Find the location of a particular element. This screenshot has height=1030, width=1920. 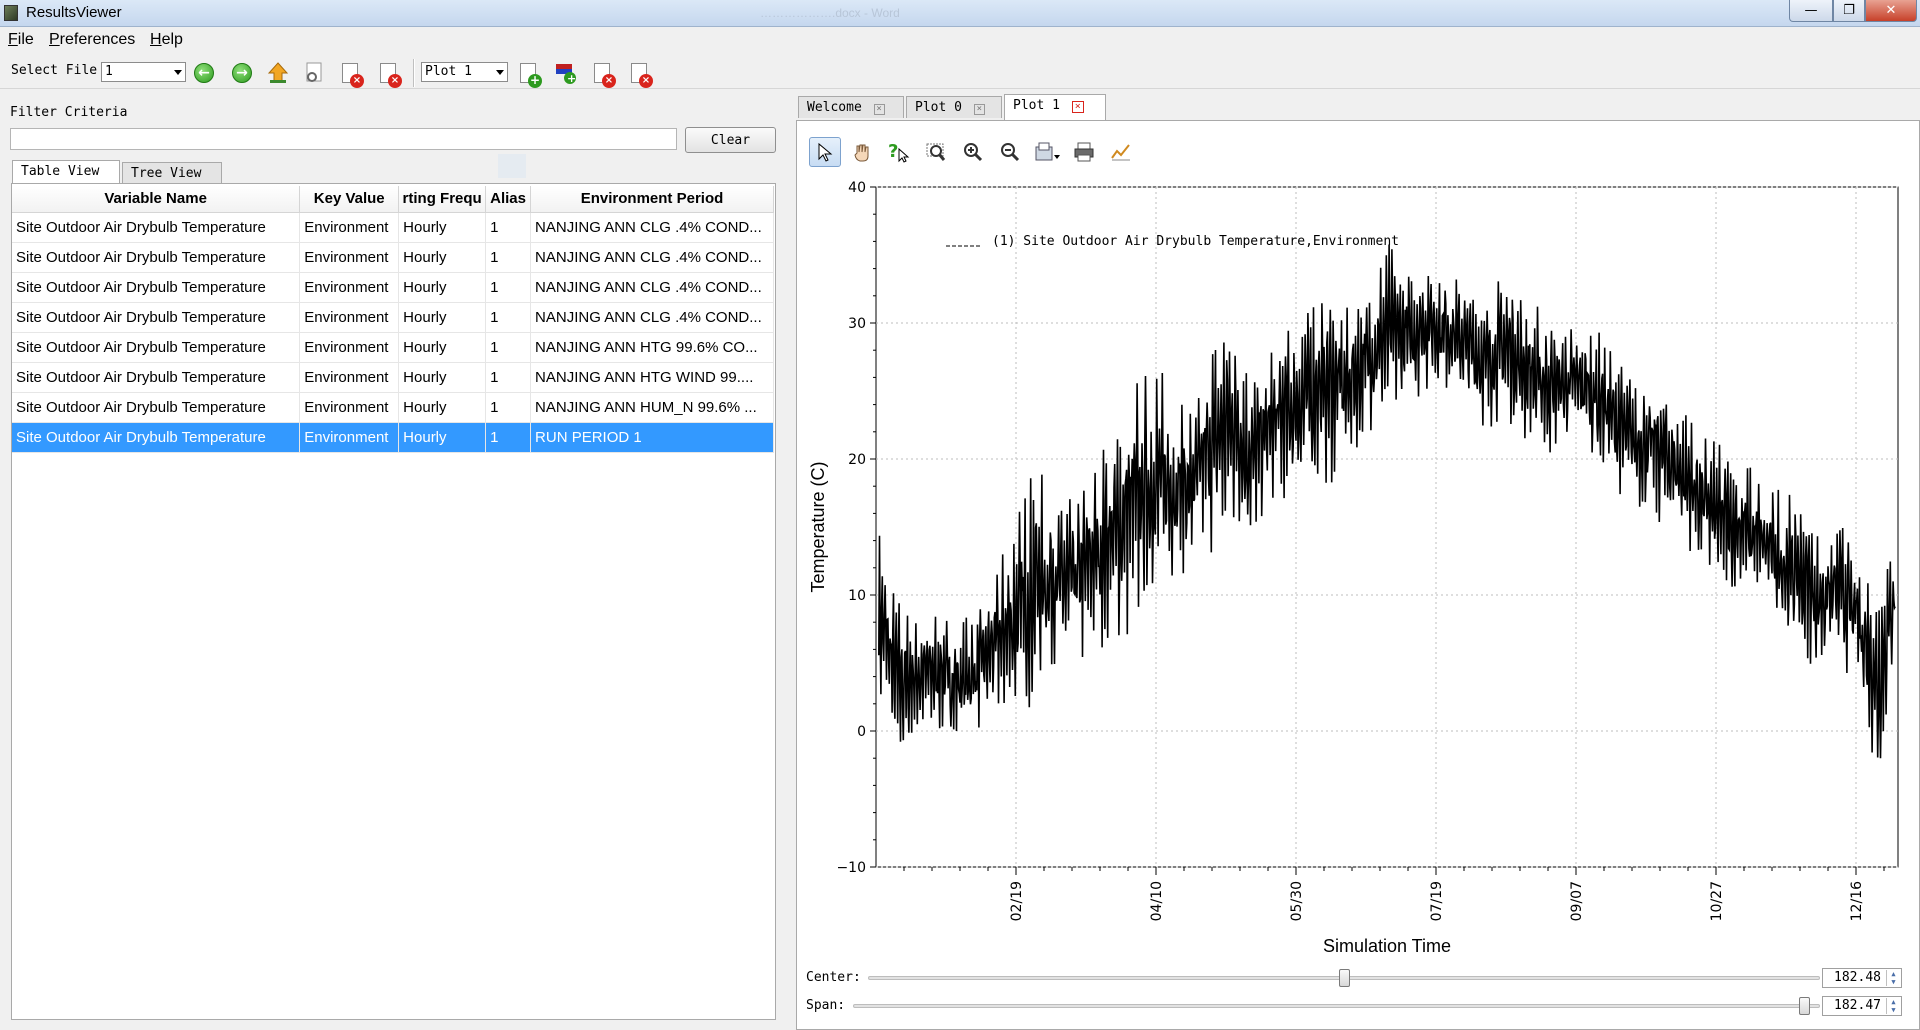

tab-tree-view: Tree View is located at coordinates (172, 173).